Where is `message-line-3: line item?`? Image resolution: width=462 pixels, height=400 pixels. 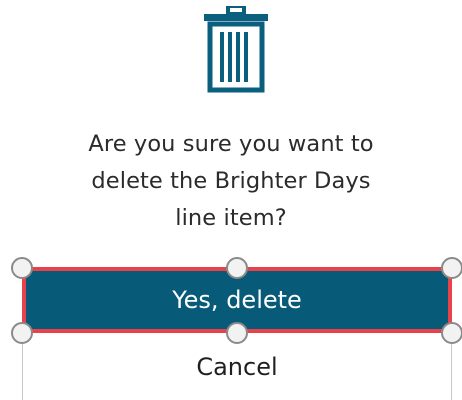
message-line-3: line item? is located at coordinates (231, 218).